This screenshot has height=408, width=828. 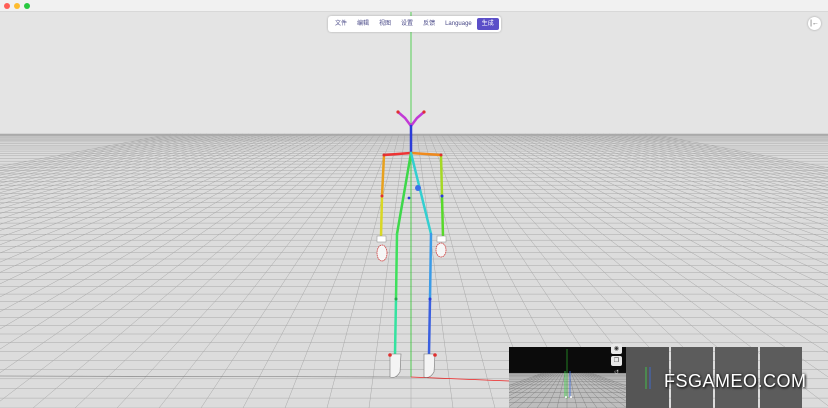 What do you see at coordinates (616, 349) in the screenshot?
I see `eye-icon: ◉` at bounding box center [616, 349].